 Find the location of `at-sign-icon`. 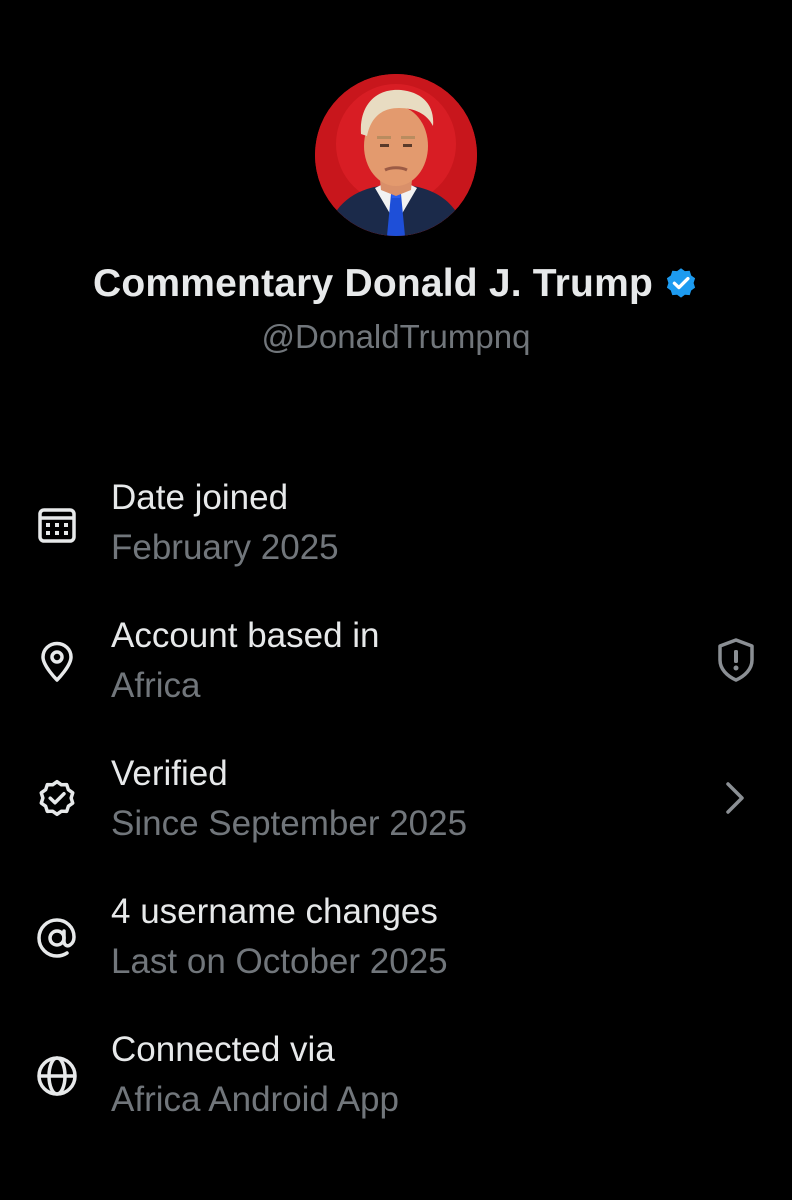

at-sign-icon is located at coordinates (57, 938).